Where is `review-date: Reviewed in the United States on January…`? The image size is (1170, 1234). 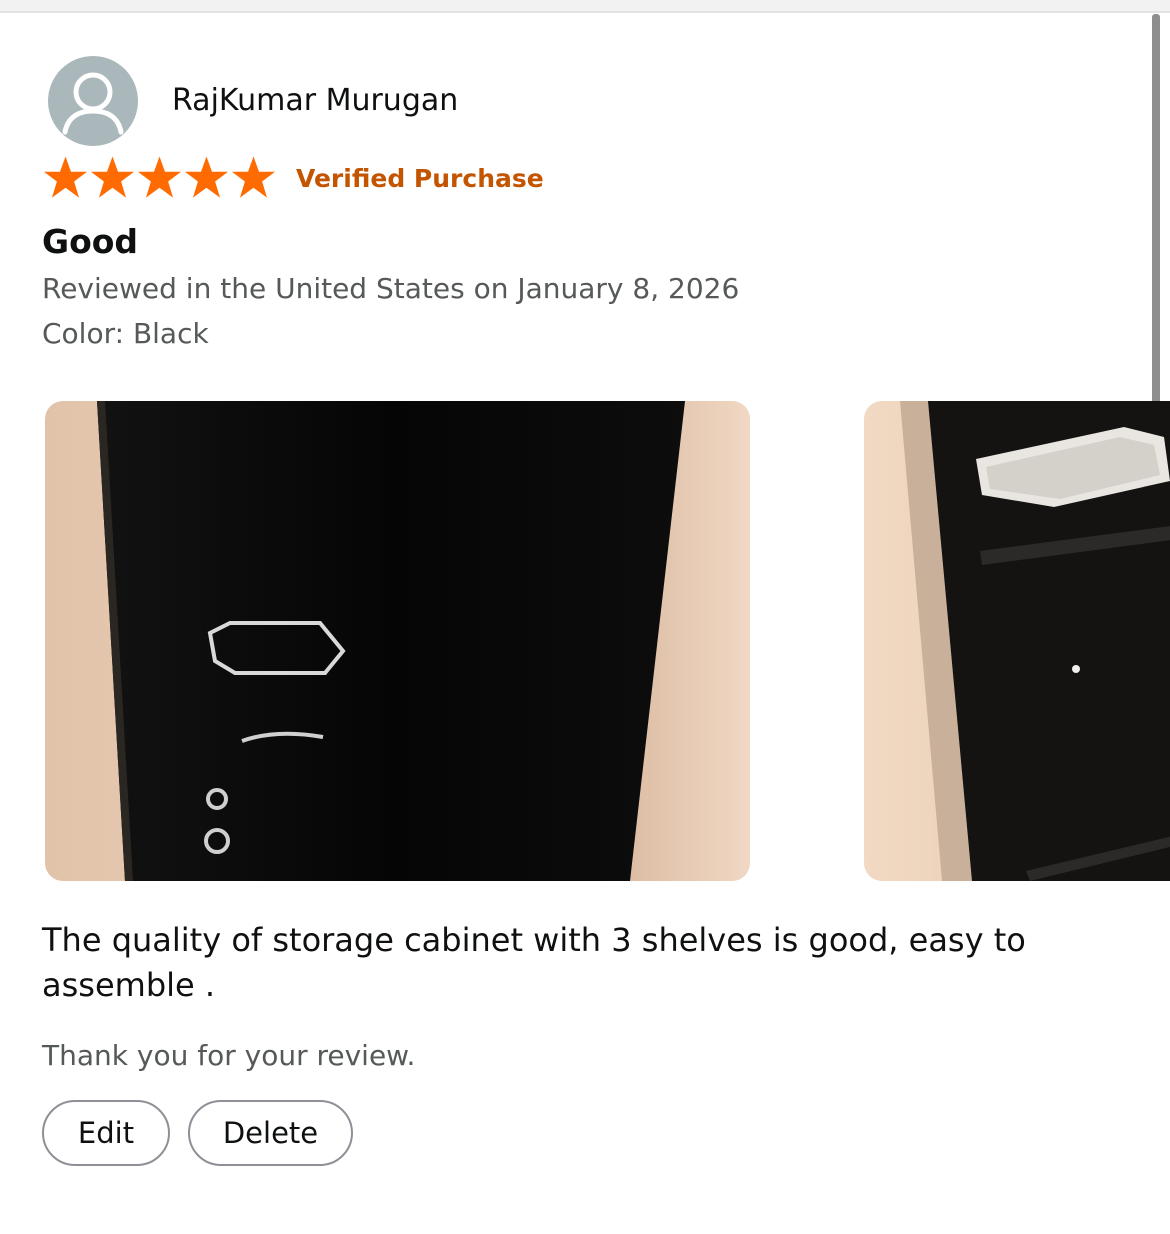
review-date: Reviewed in the United States on January… is located at coordinates (391, 288).